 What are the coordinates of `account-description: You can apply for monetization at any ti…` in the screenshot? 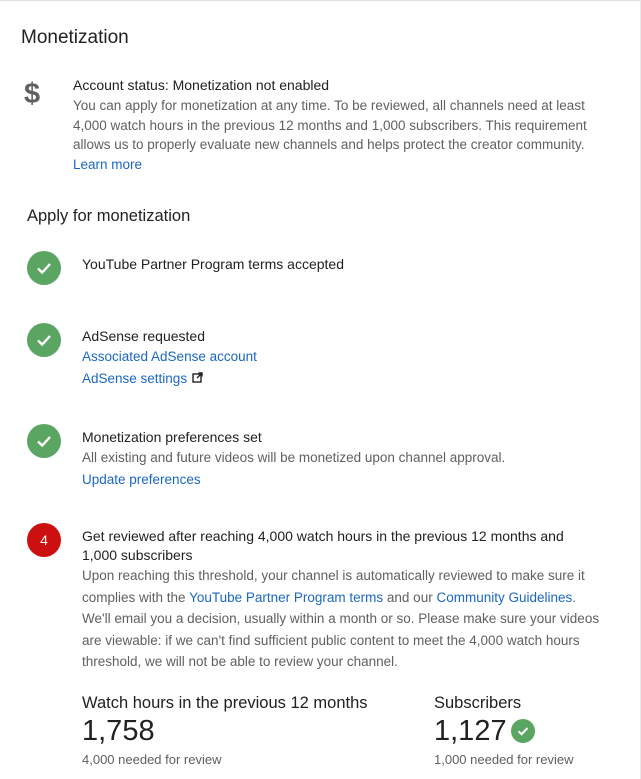 It's located at (333, 135).